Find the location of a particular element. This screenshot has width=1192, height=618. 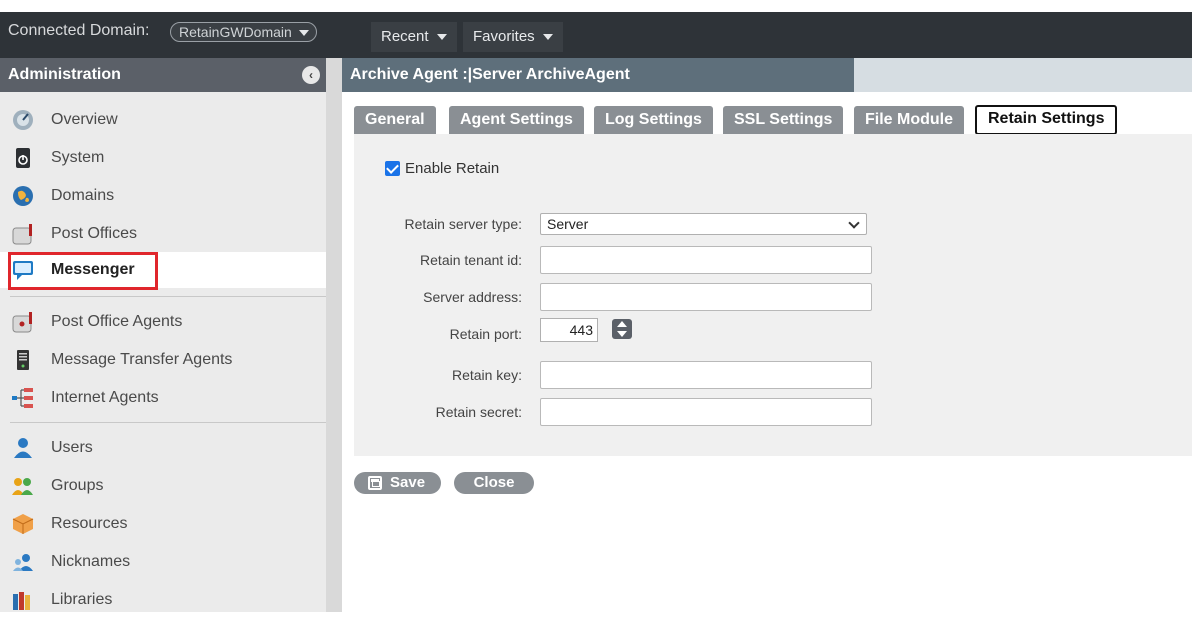

sidebar-item-nicknames: Nicknames is located at coordinates (163, 562).